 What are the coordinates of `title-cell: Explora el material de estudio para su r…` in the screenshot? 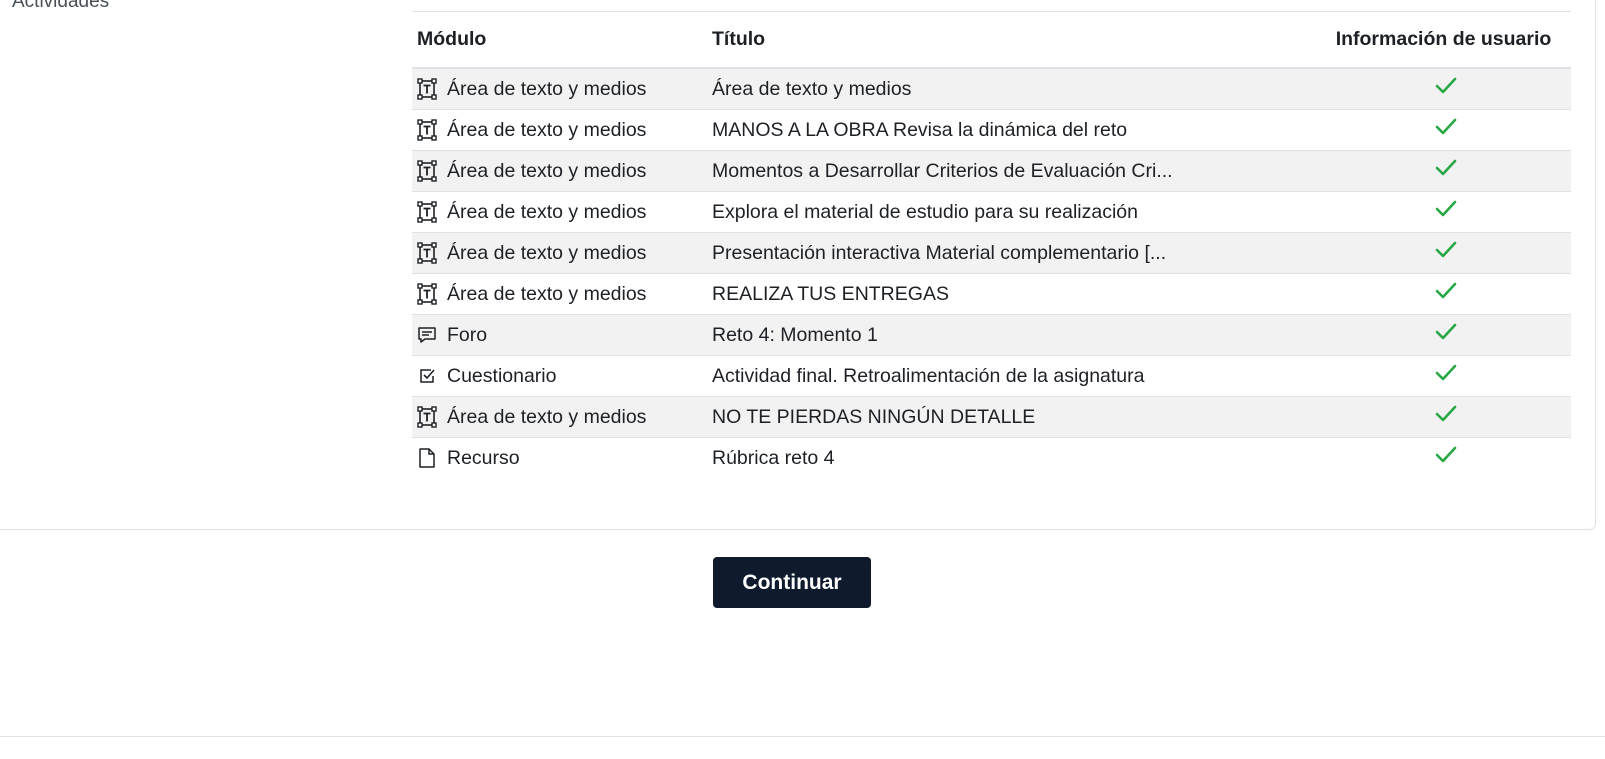 It's located at (1011, 212).